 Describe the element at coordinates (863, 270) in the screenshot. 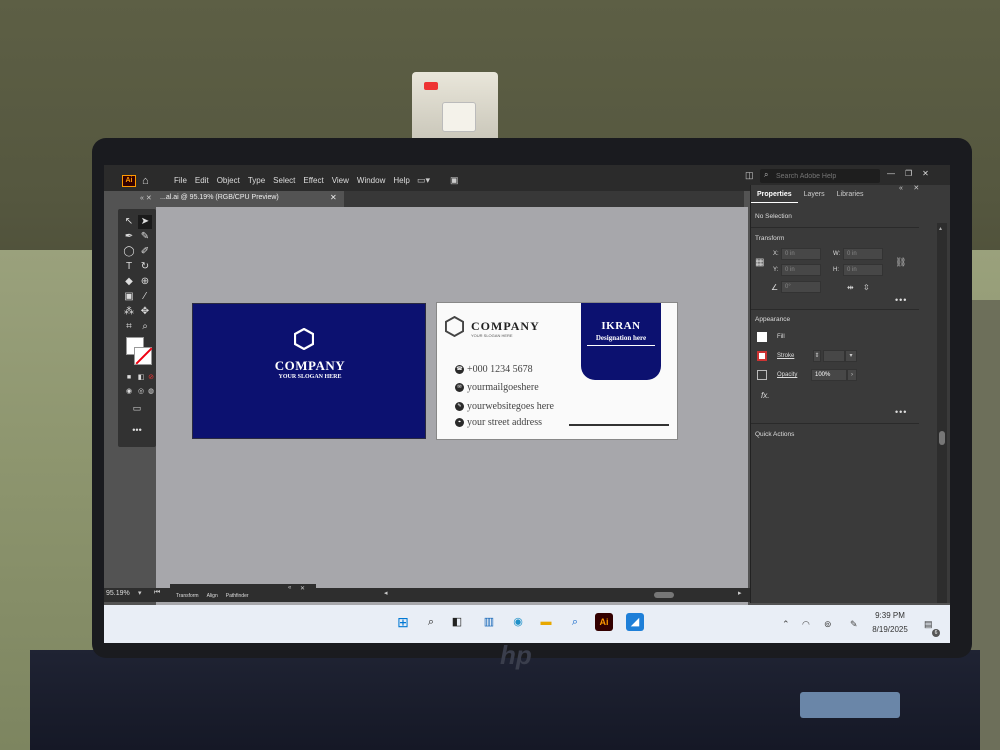

I see `height-field: 0 in` at that location.